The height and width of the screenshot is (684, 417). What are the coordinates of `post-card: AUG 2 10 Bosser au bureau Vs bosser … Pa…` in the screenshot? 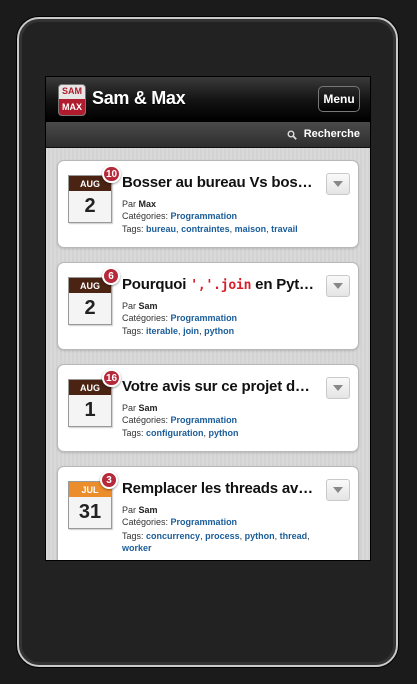 It's located at (208, 204).